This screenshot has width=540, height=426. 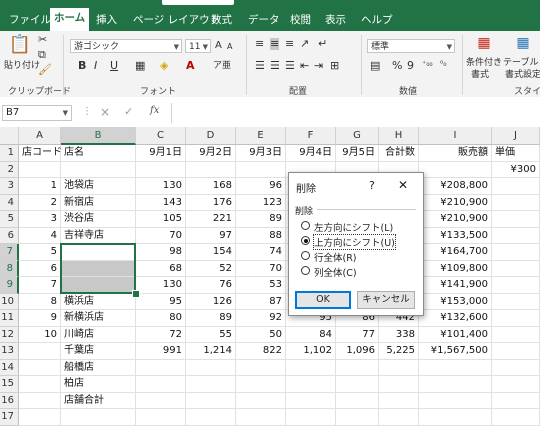 What do you see at coordinates (455, 153) in the screenshot?
I see `cell-I1: 販売額` at bounding box center [455, 153].